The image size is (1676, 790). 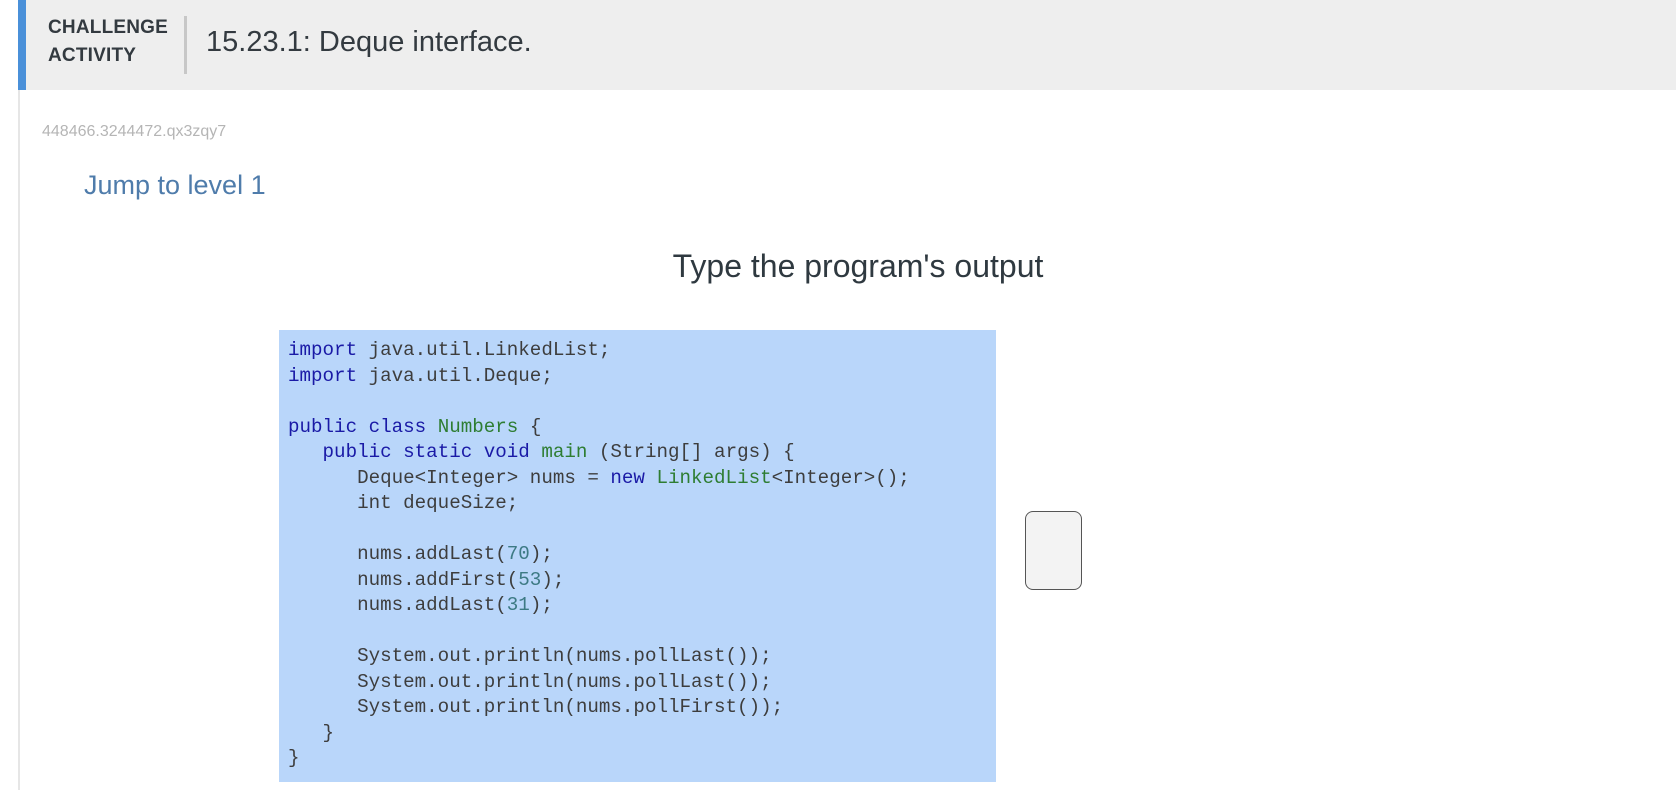 I want to click on code-token: <Integer>();, so click(x=840, y=477).